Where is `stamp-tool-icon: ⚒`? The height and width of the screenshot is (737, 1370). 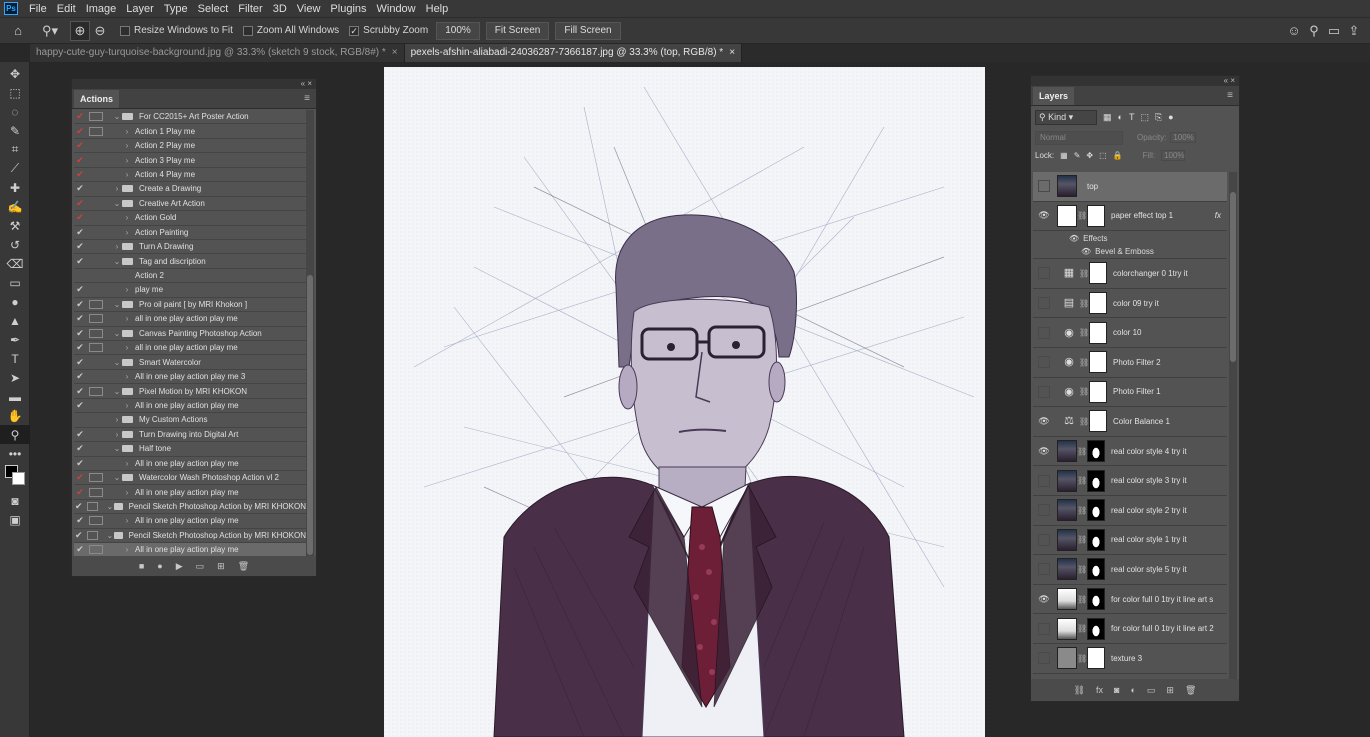 stamp-tool-icon: ⚒ is located at coordinates (15, 225).